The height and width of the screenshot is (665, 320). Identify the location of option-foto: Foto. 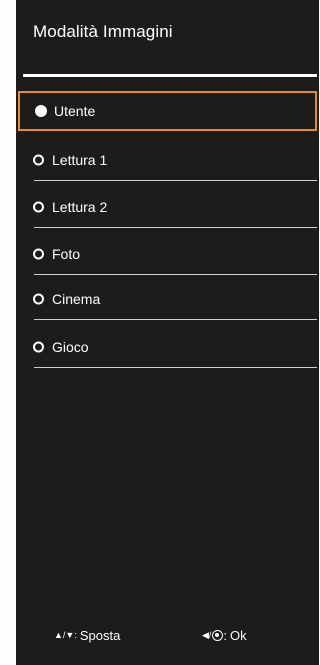
(167, 254).